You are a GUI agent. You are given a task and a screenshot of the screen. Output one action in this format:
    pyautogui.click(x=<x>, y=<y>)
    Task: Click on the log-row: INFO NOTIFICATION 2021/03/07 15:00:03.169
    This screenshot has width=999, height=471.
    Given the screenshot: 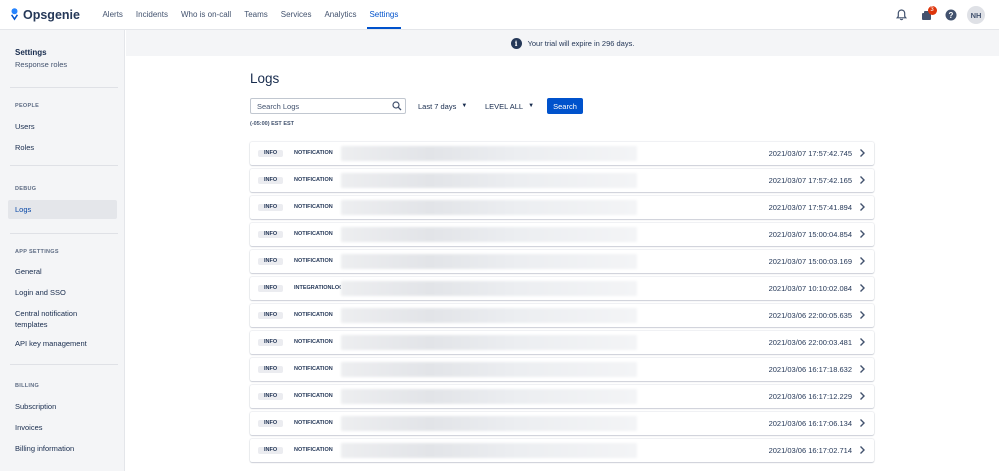 What is the action you would take?
    pyautogui.click(x=562, y=261)
    